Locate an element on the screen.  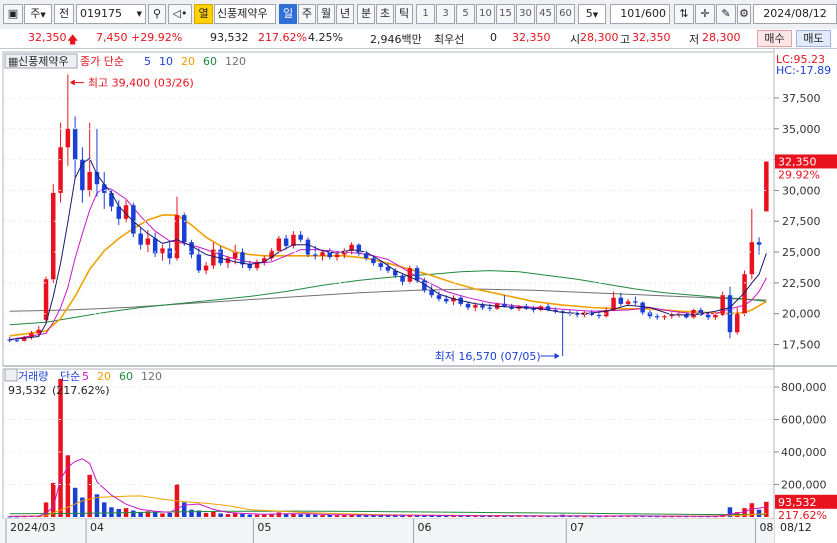
interval-30-button: 30 is located at coordinates (525, 14).